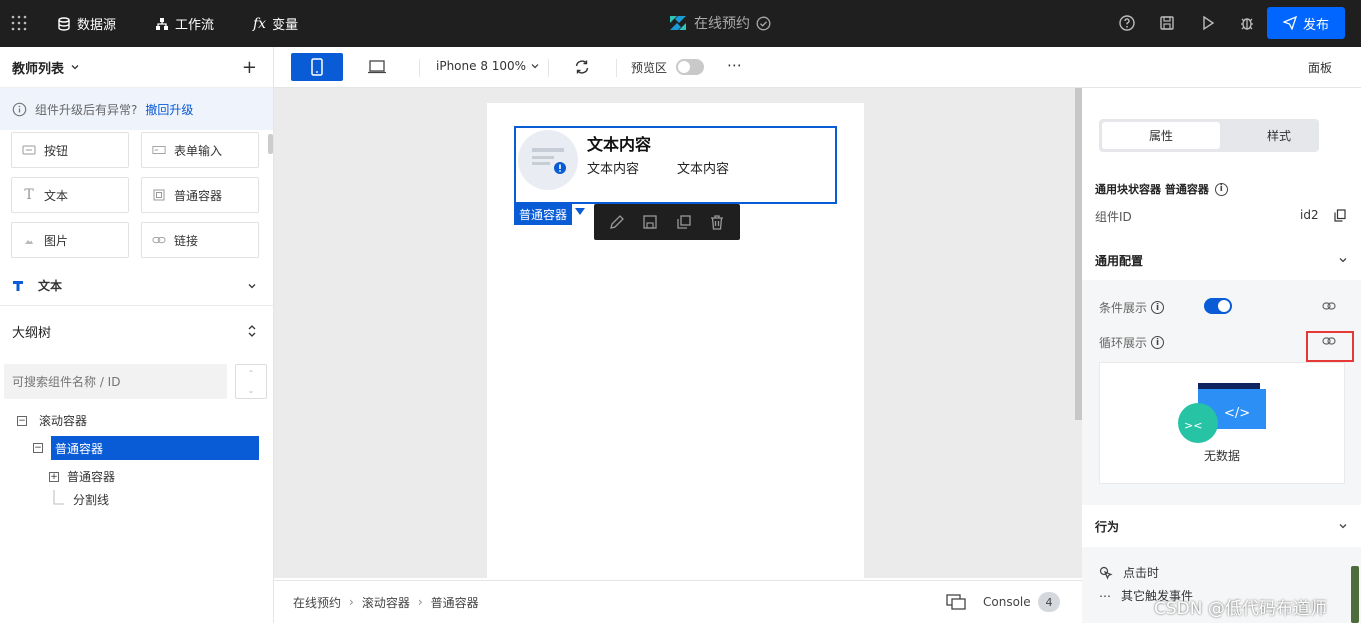  I want to click on tab-style: 样式, so click(1279, 135).